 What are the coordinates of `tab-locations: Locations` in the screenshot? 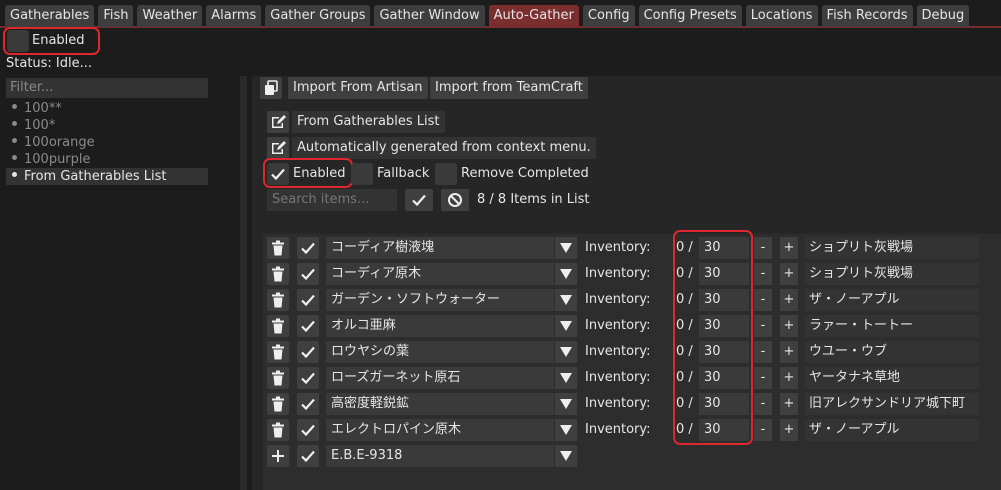 It's located at (781, 16).